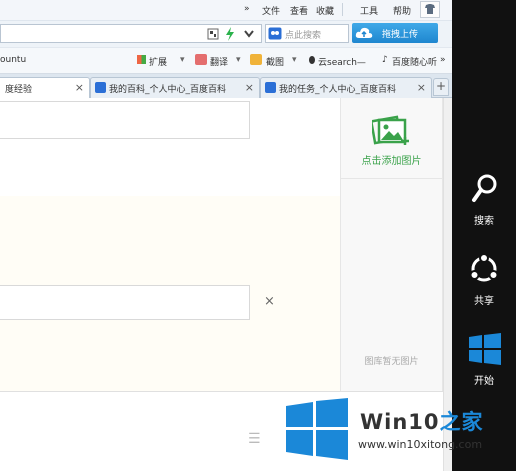 The height and width of the screenshot is (471, 516). I want to click on no-image-label: 图库暂无图片, so click(391, 362).